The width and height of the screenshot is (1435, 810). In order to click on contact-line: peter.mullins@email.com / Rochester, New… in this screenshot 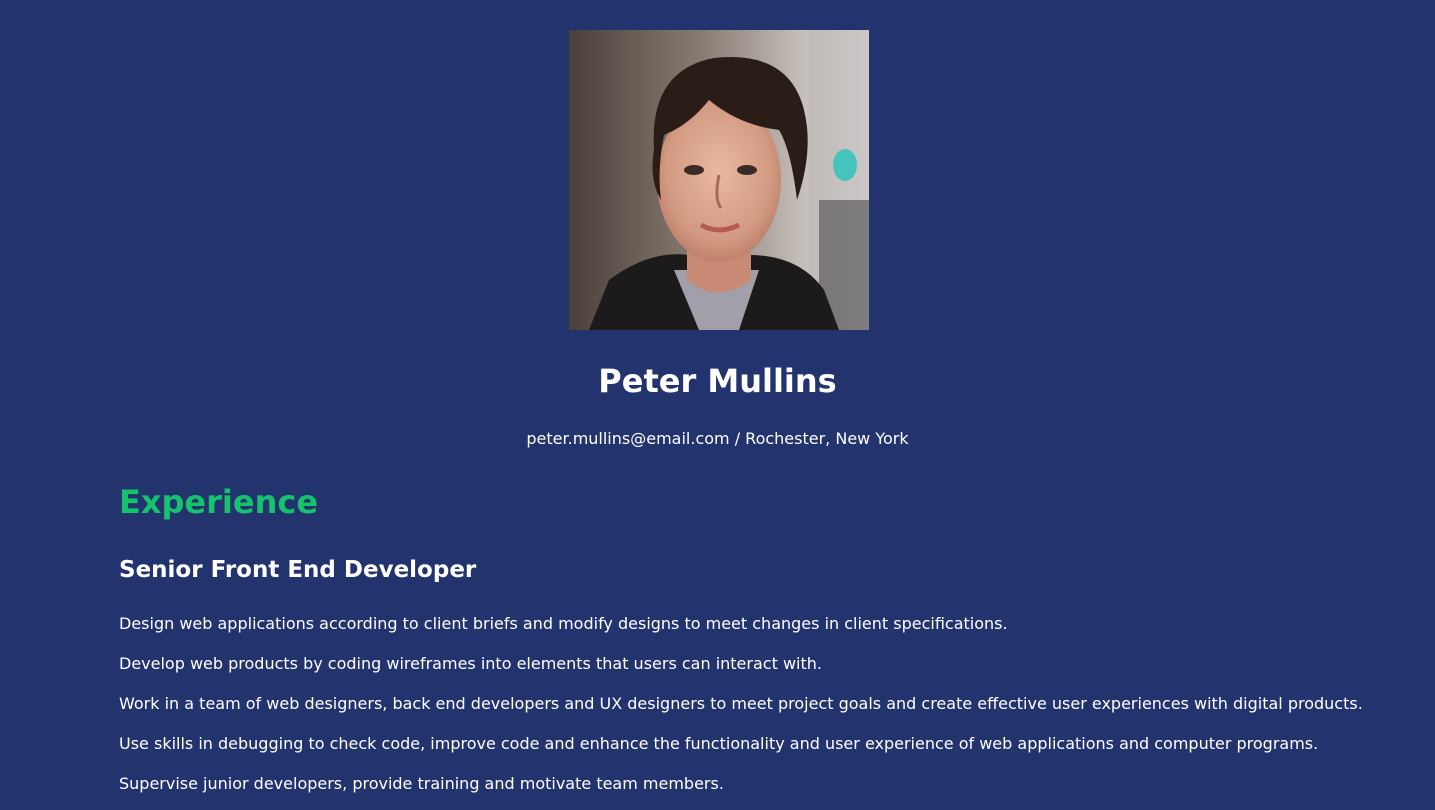, I will do `click(717, 438)`.